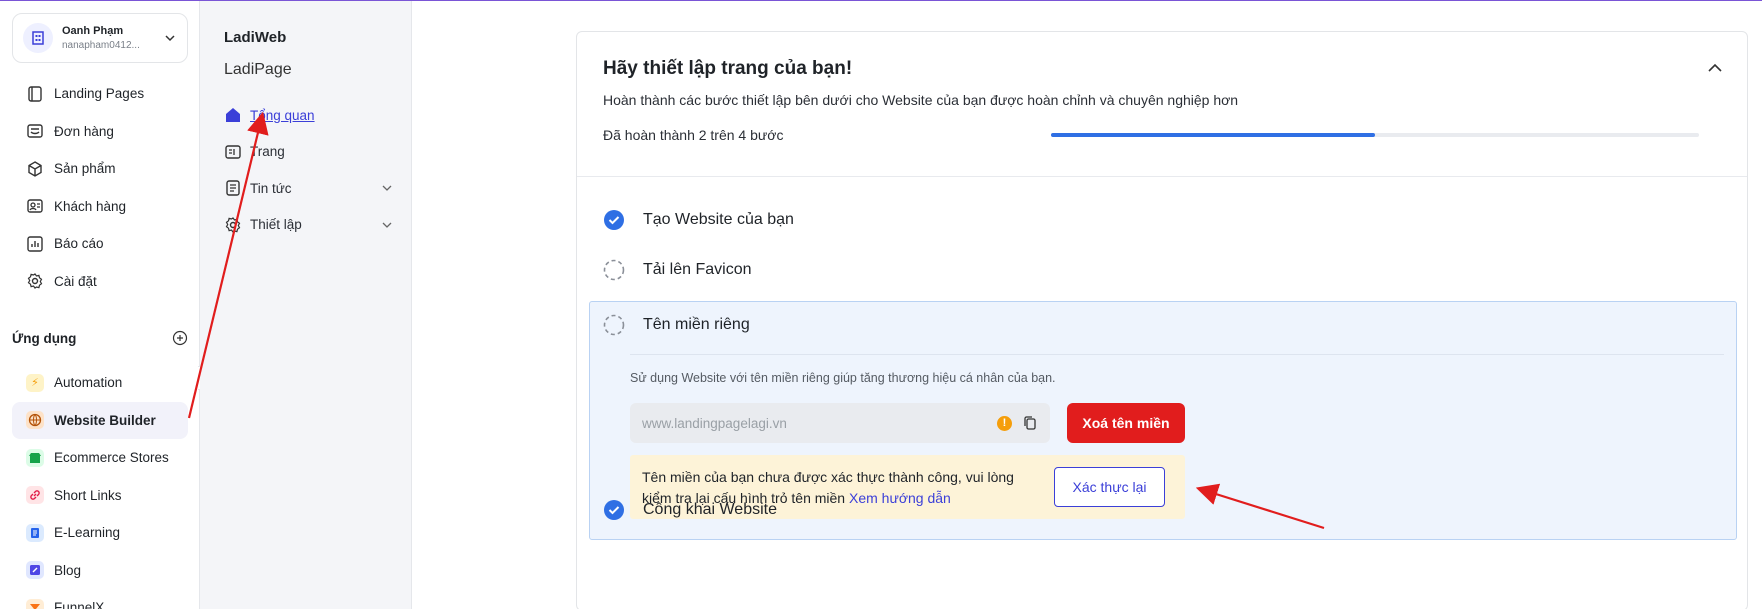 This screenshot has height=609, width=1762. Describe the element at coordinates (255, 37) in the screenshot. I see `site-brand: LadiWeb` at that location.